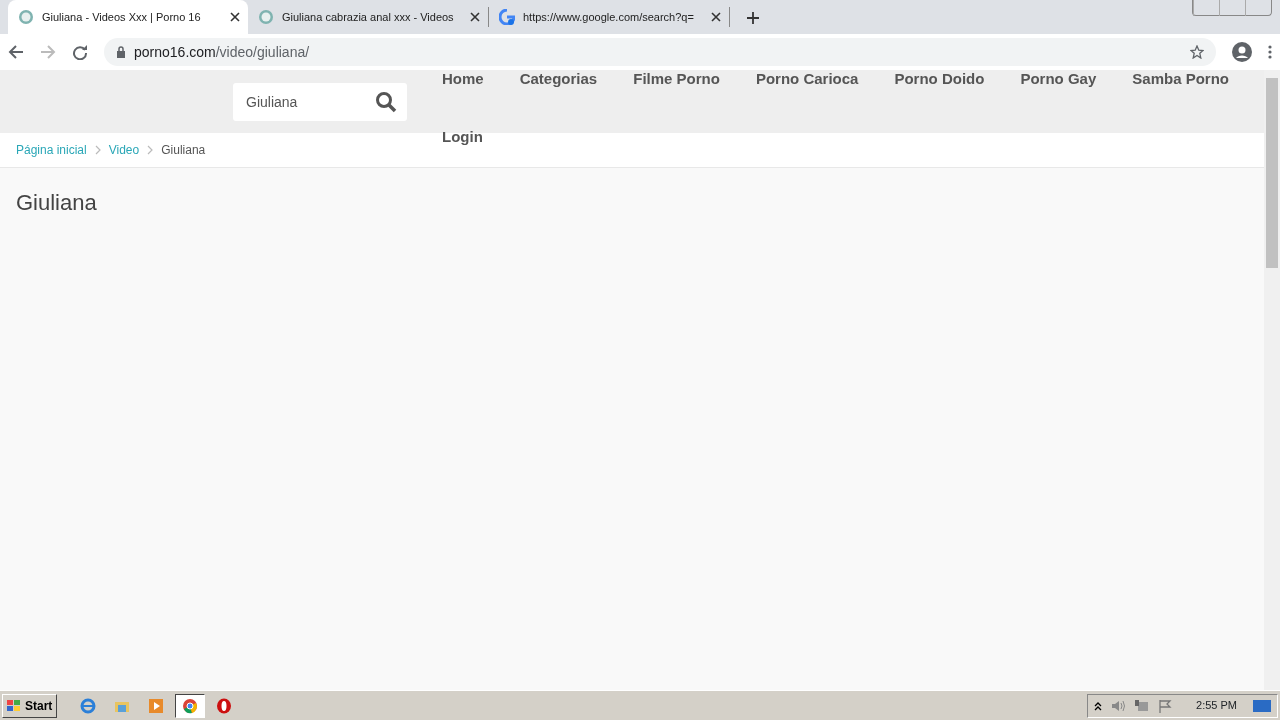  I want to click on nav-link: Porno Carioca, so click(807, 79).